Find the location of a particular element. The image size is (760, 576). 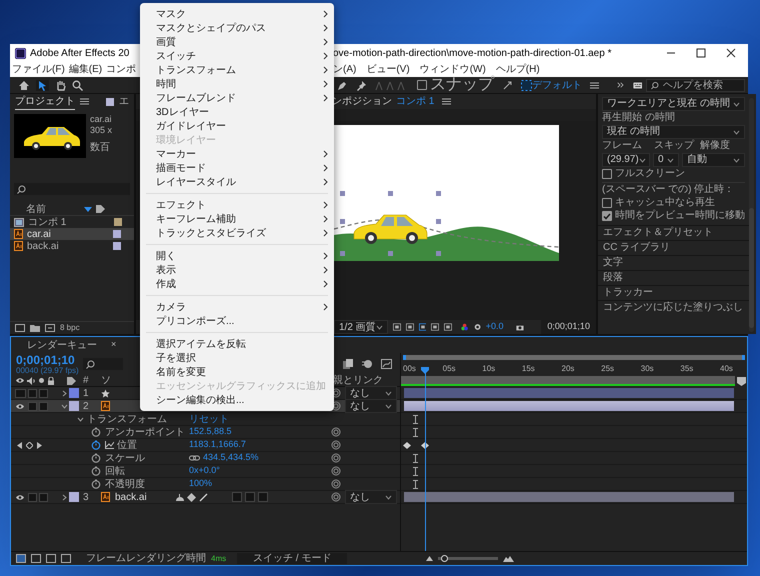

render-time-label: フレームレンダリング時間 is located at coordinates (146, 559).